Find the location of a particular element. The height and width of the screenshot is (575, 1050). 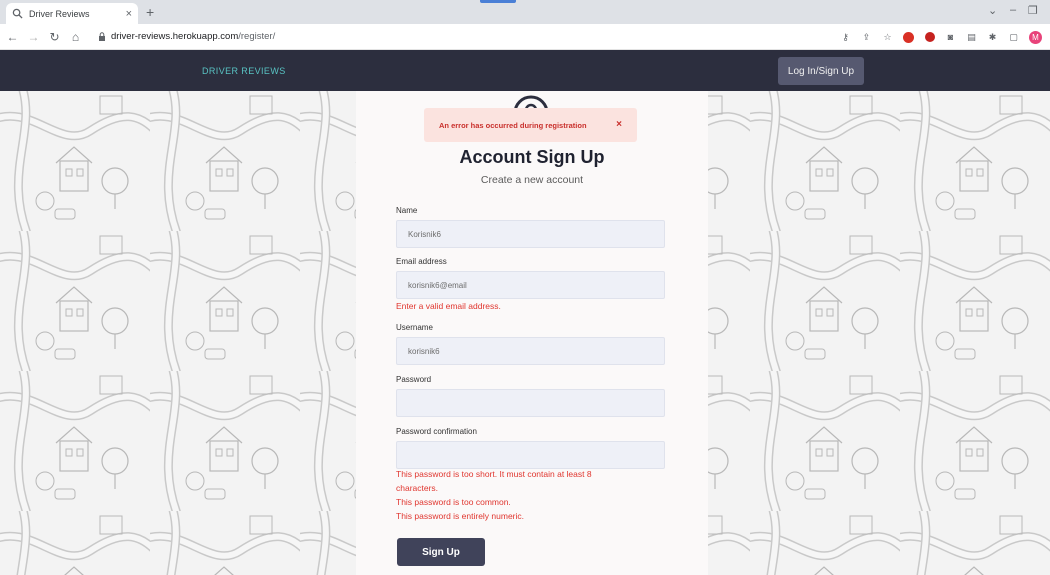

name-field: Korisnik6 is located at coordinates (530, 234).